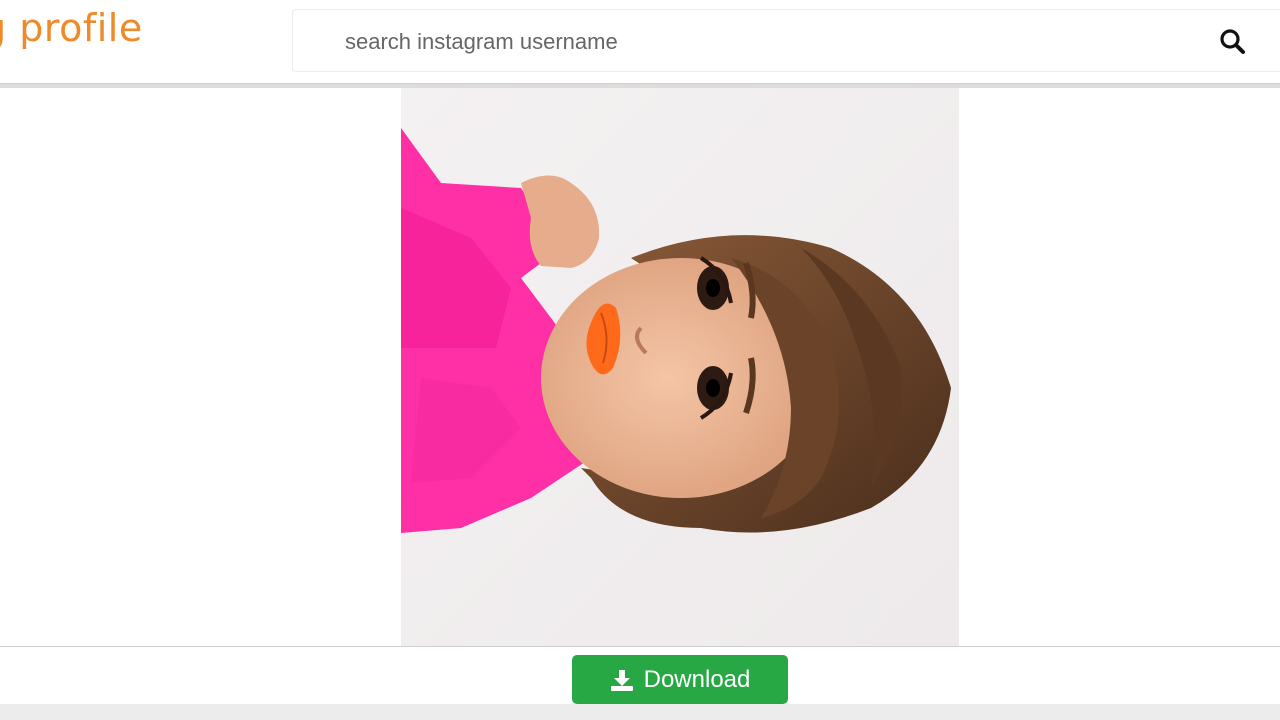 The height and width of the screenshot is (720, 1280). What do you see at coordinates (755, 42) in the screenshot?
I see `search-input` at bounding box center [755, 42].